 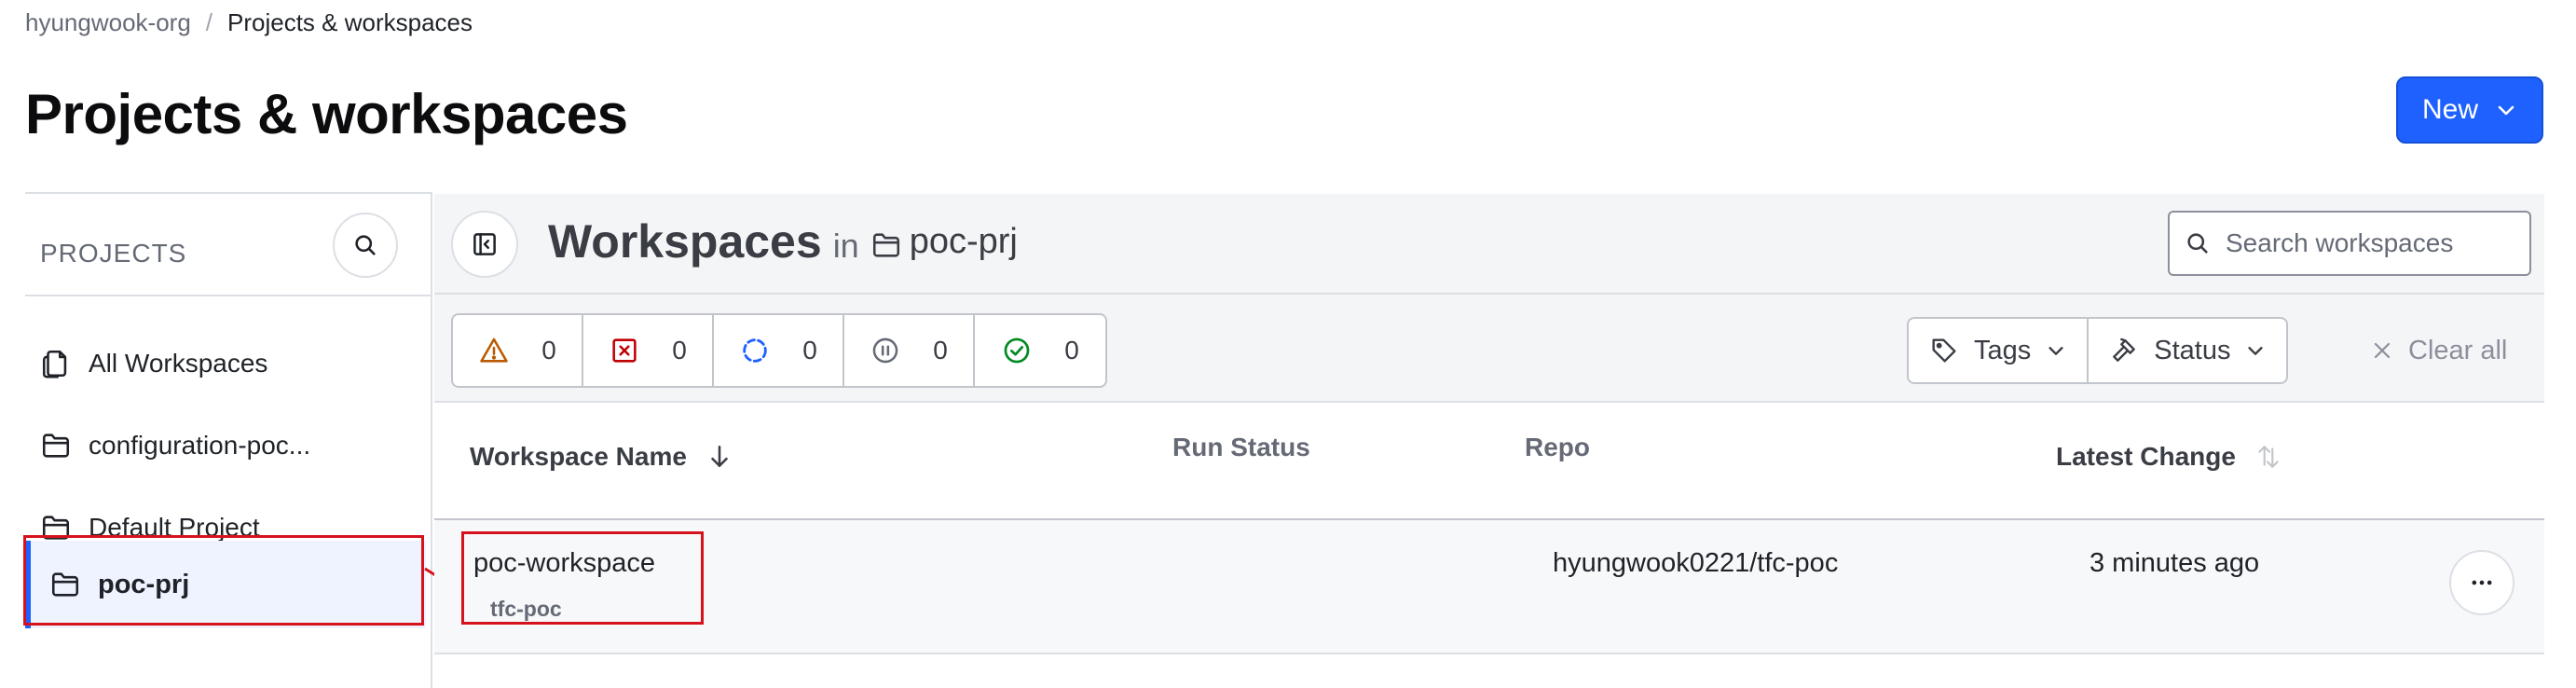 What do you see at coordinates (326, 114) in the screenshot?
I see `page-title: Projects & workspaces` at bounding box center [326, 114].